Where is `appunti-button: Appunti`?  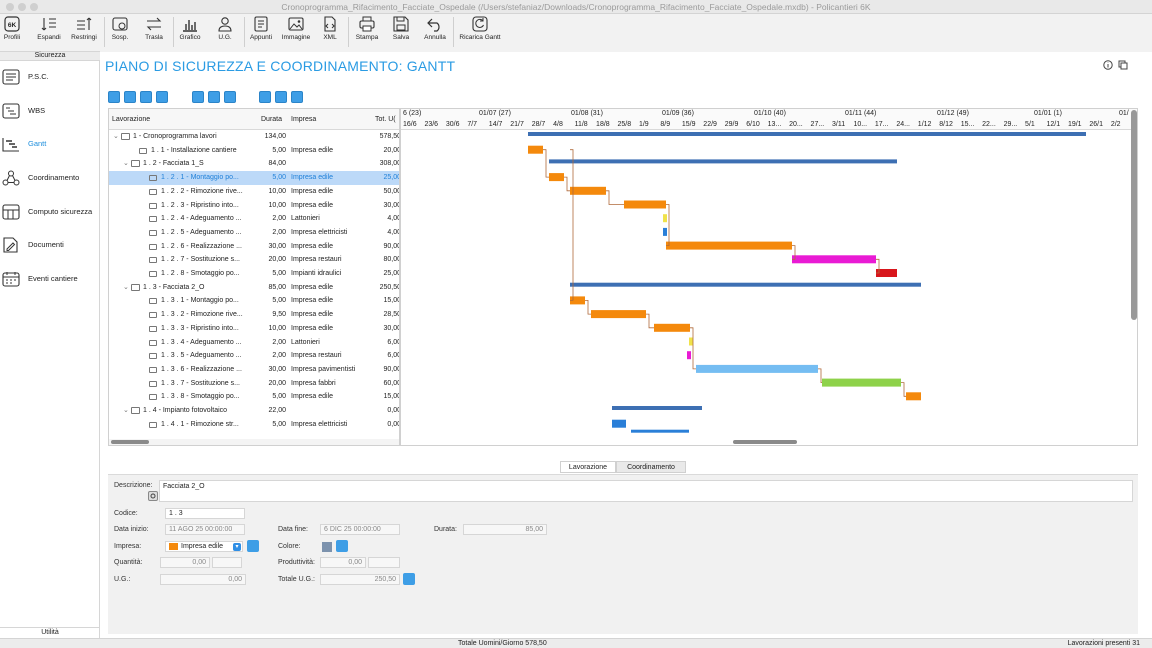 appunti-button: Appunti is located at coordinates (261, 33).